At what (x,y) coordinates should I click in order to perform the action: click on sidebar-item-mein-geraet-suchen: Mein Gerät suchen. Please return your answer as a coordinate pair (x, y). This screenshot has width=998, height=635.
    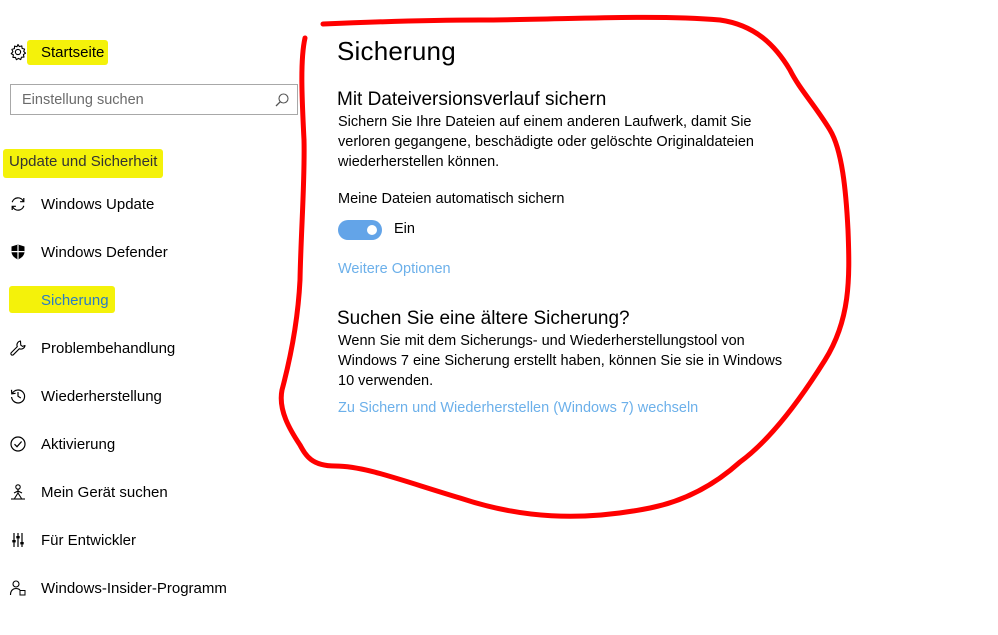
    Looking at the image, I should click on (150, 492).